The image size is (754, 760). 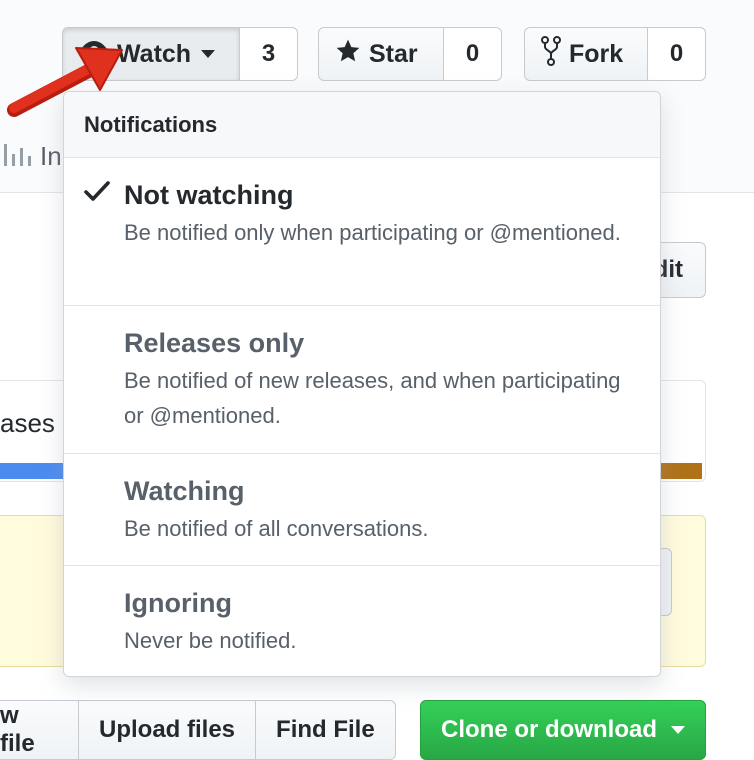 I want to click on file-actions: w file Upload files Find File, so click(x=198, y=730).